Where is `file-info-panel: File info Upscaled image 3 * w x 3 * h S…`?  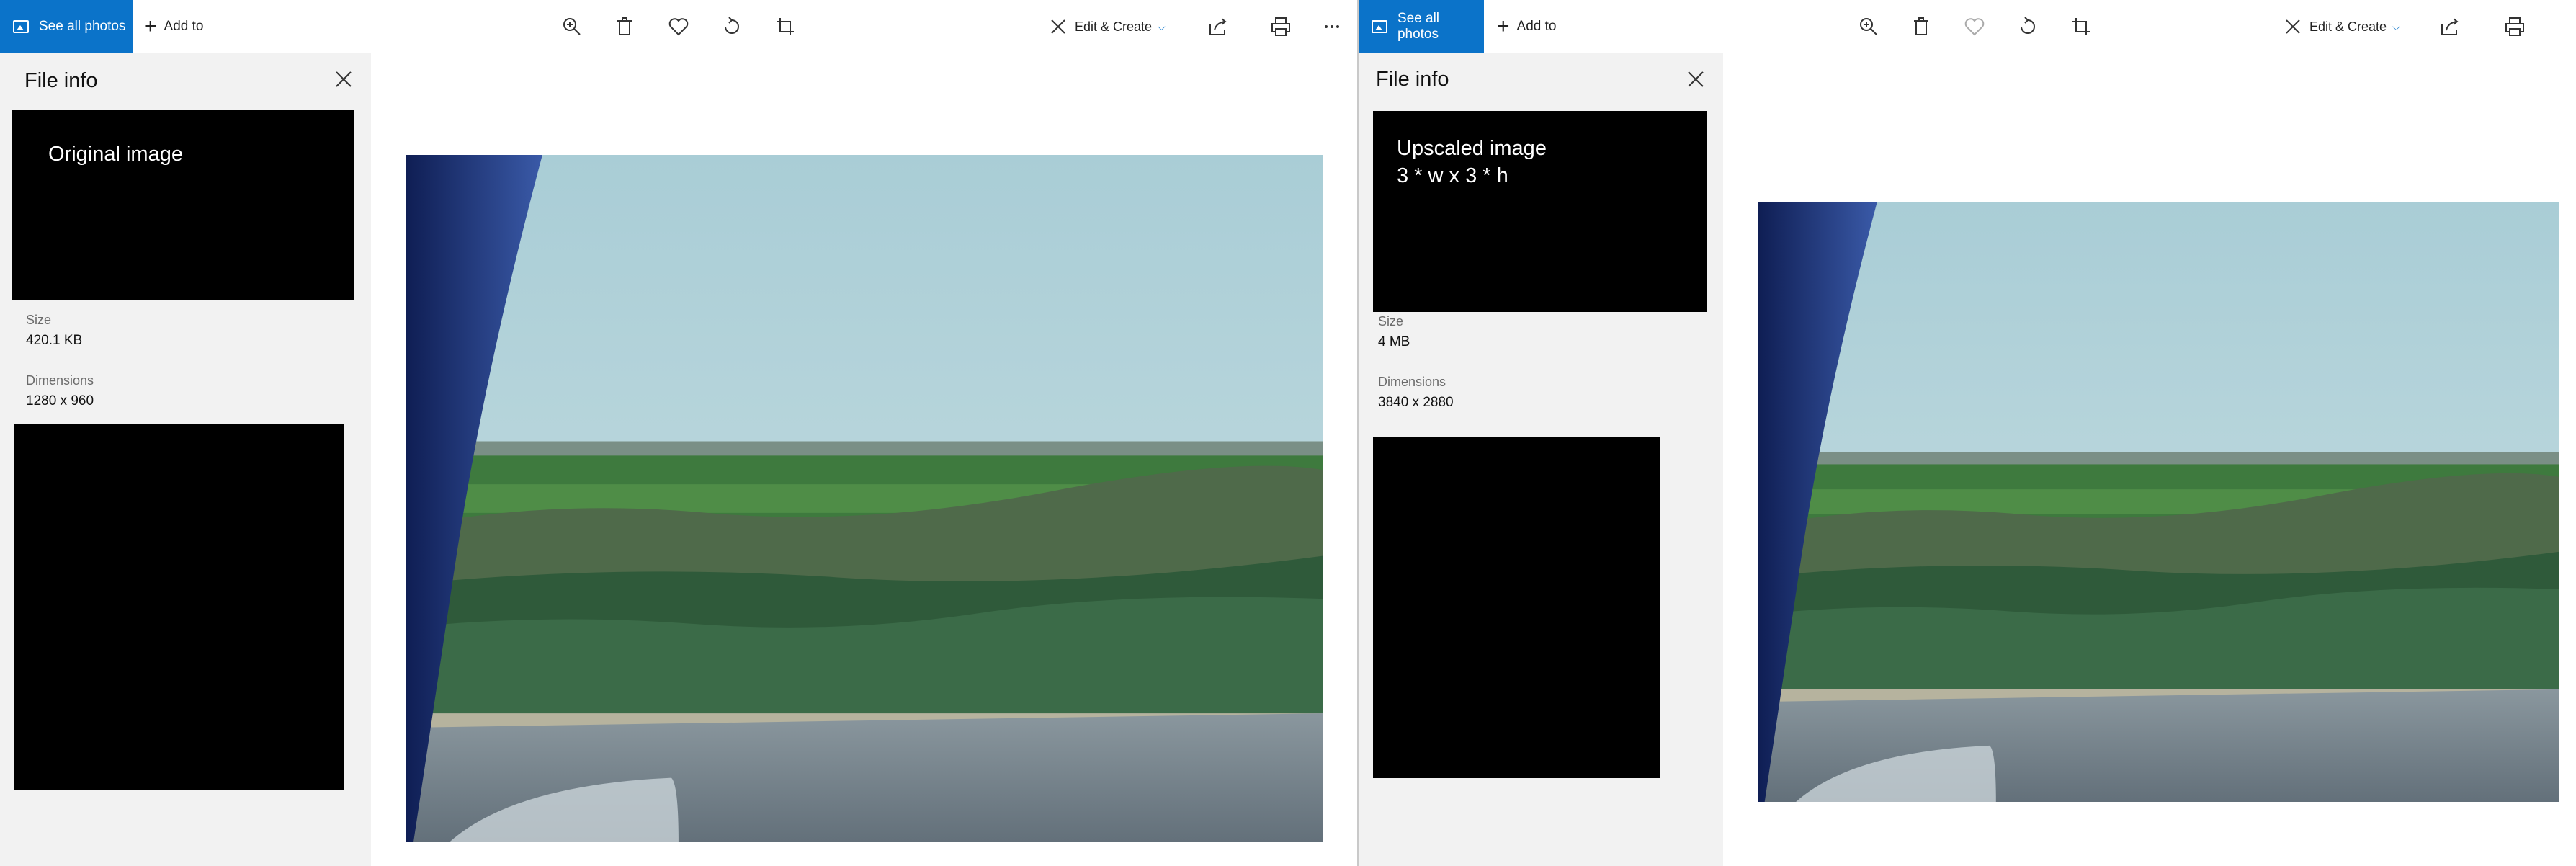 file-info-panel: File info Upscaled image 3 * w x 3 * h S… is located at coordinates (1541, 459).